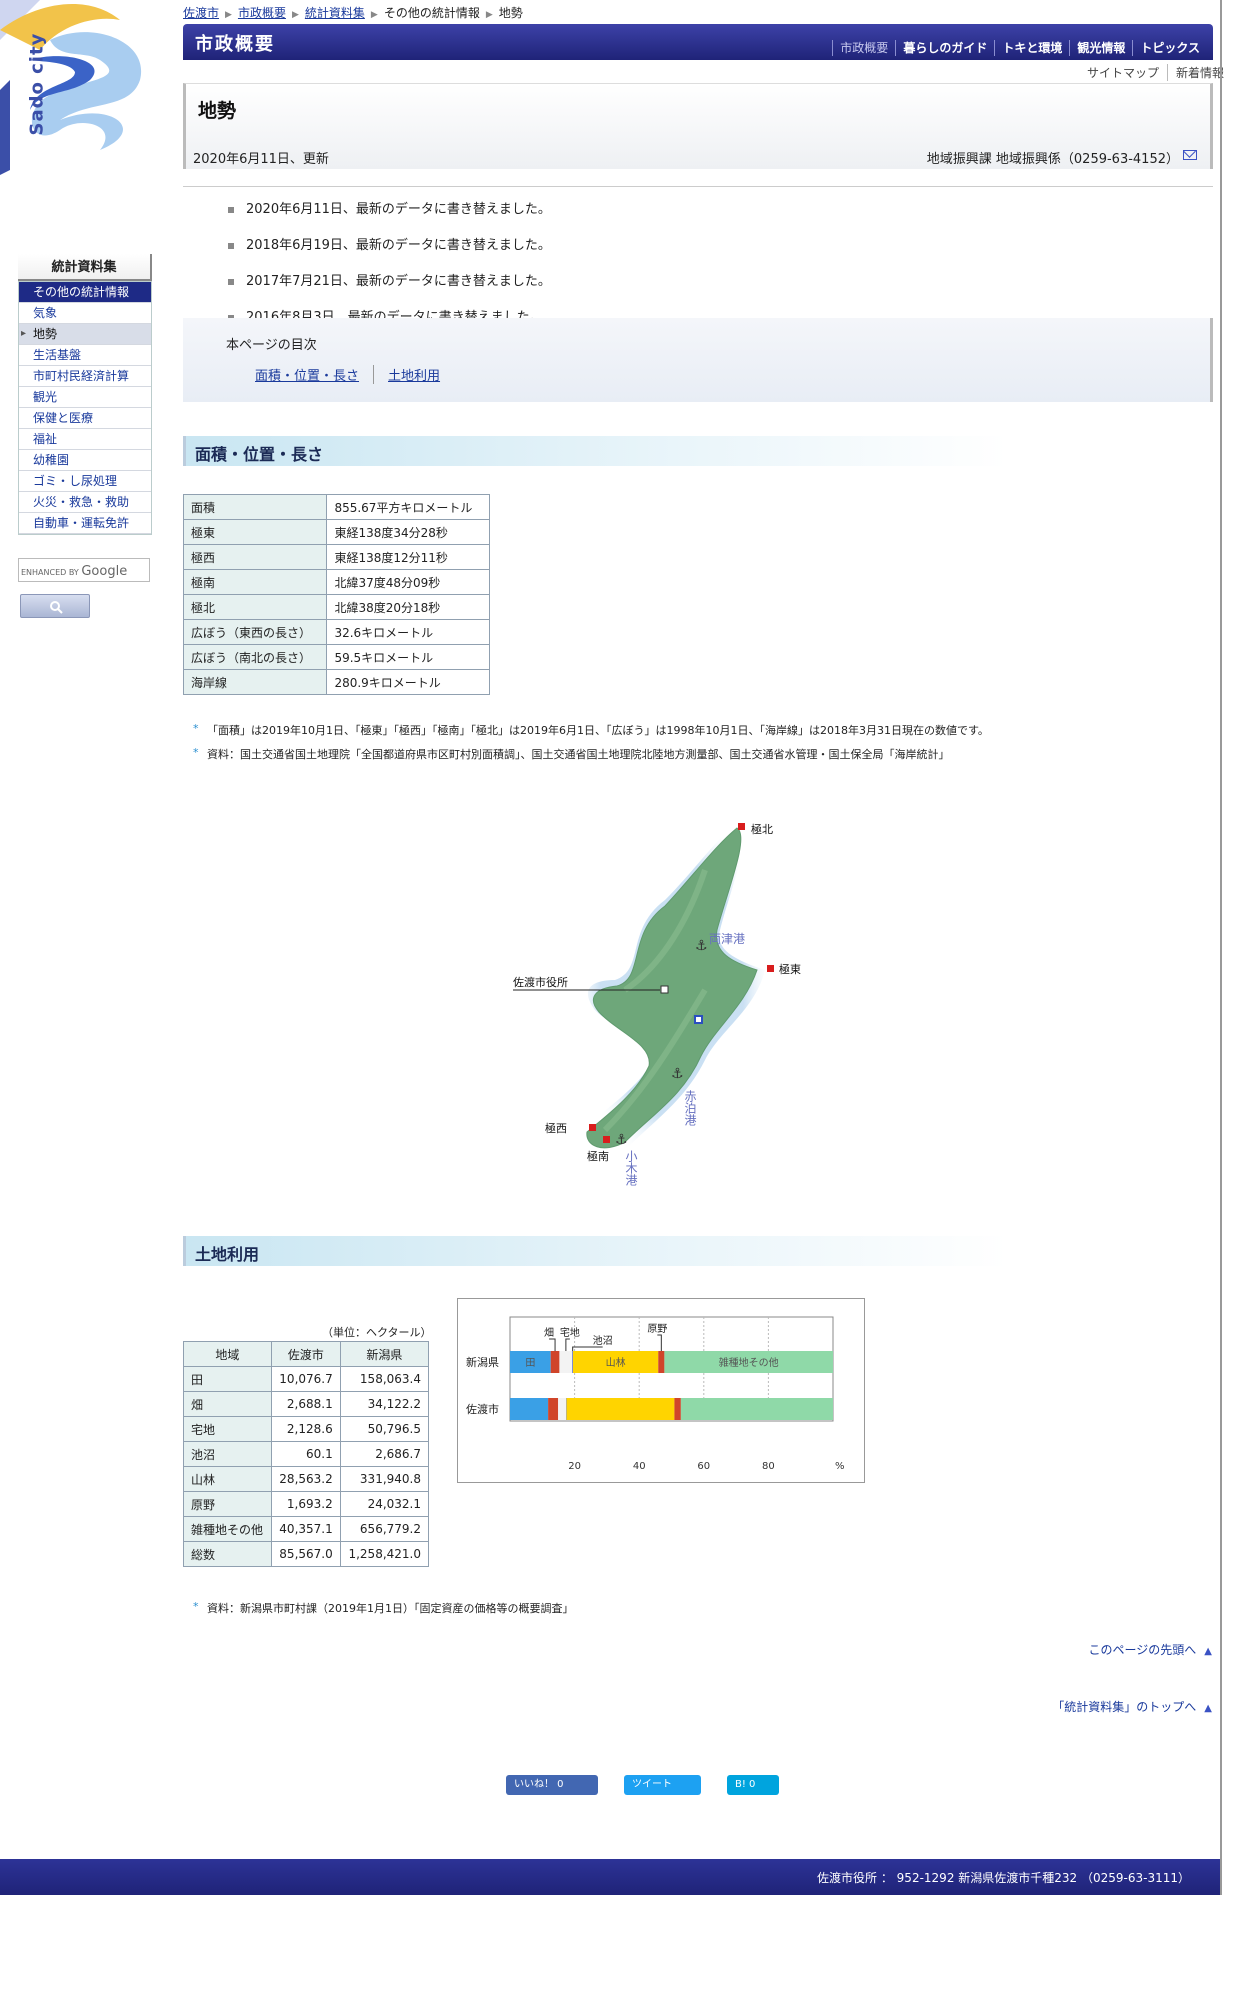 This screenshot has height=2000, width=1242. What do you see at coordinates (305, 1429) in the screenshot?
I see `table-cell-value: 2,128.6` at bounding box center [305, 1429].